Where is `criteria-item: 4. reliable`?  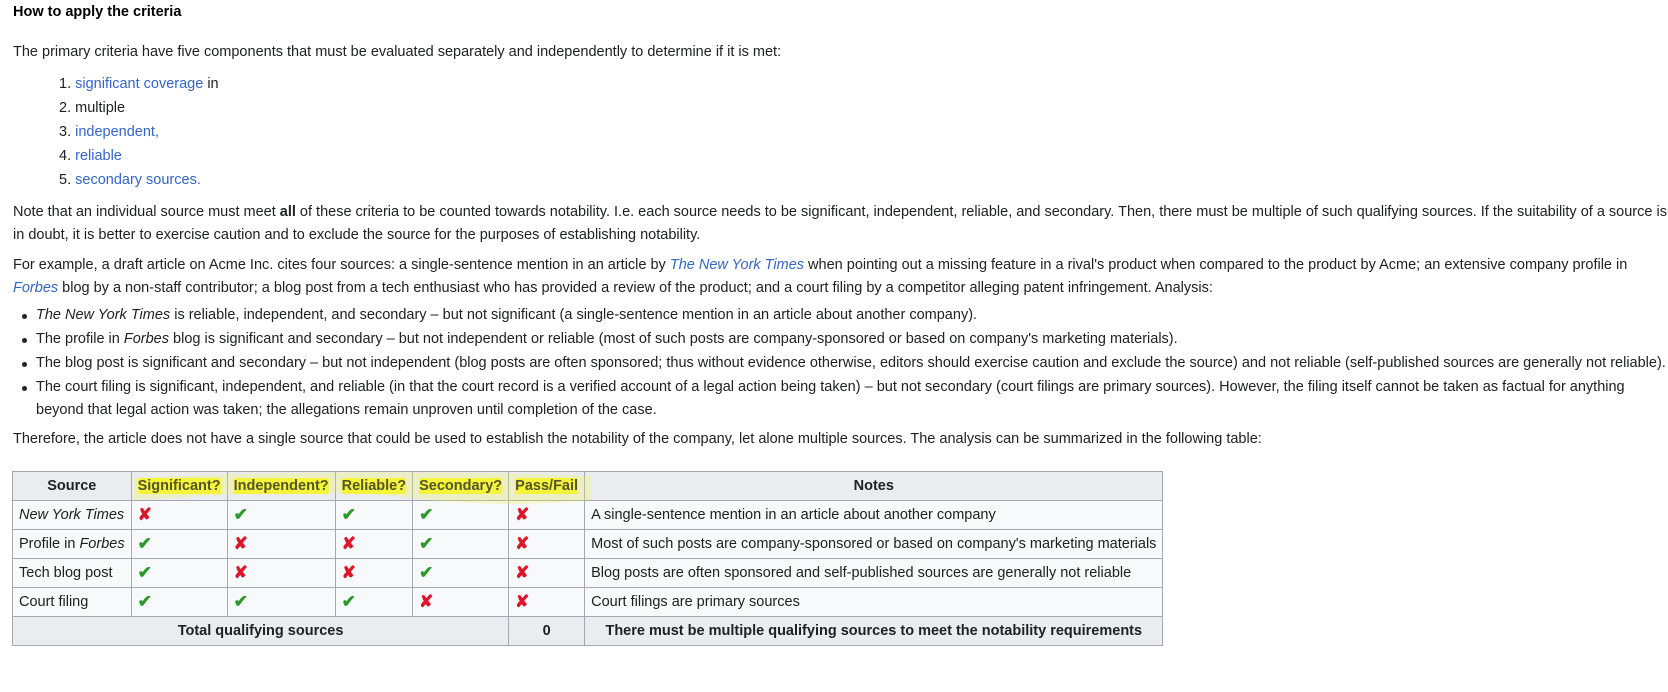
criteria-item: 4. reliable is located at coordinates (863, 156).